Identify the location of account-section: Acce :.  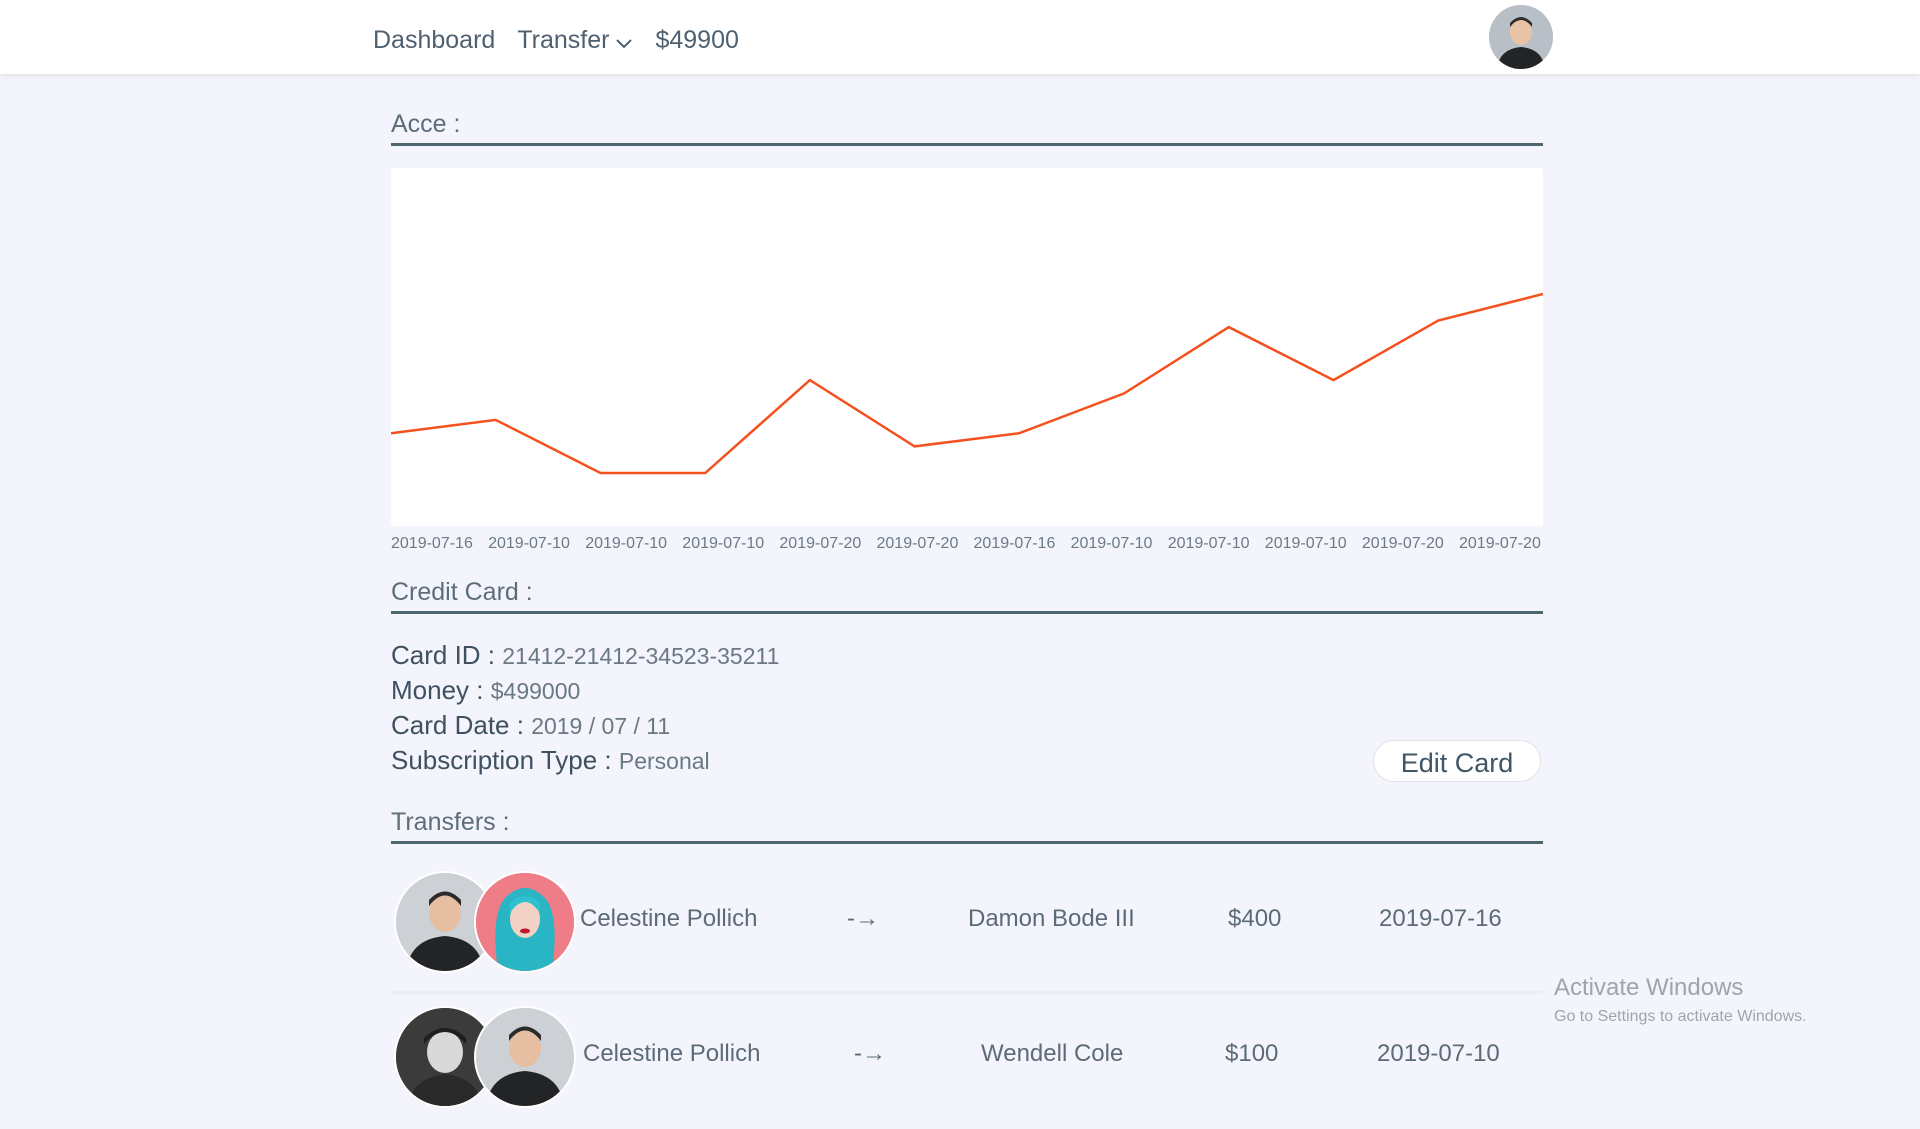
(967, 128).